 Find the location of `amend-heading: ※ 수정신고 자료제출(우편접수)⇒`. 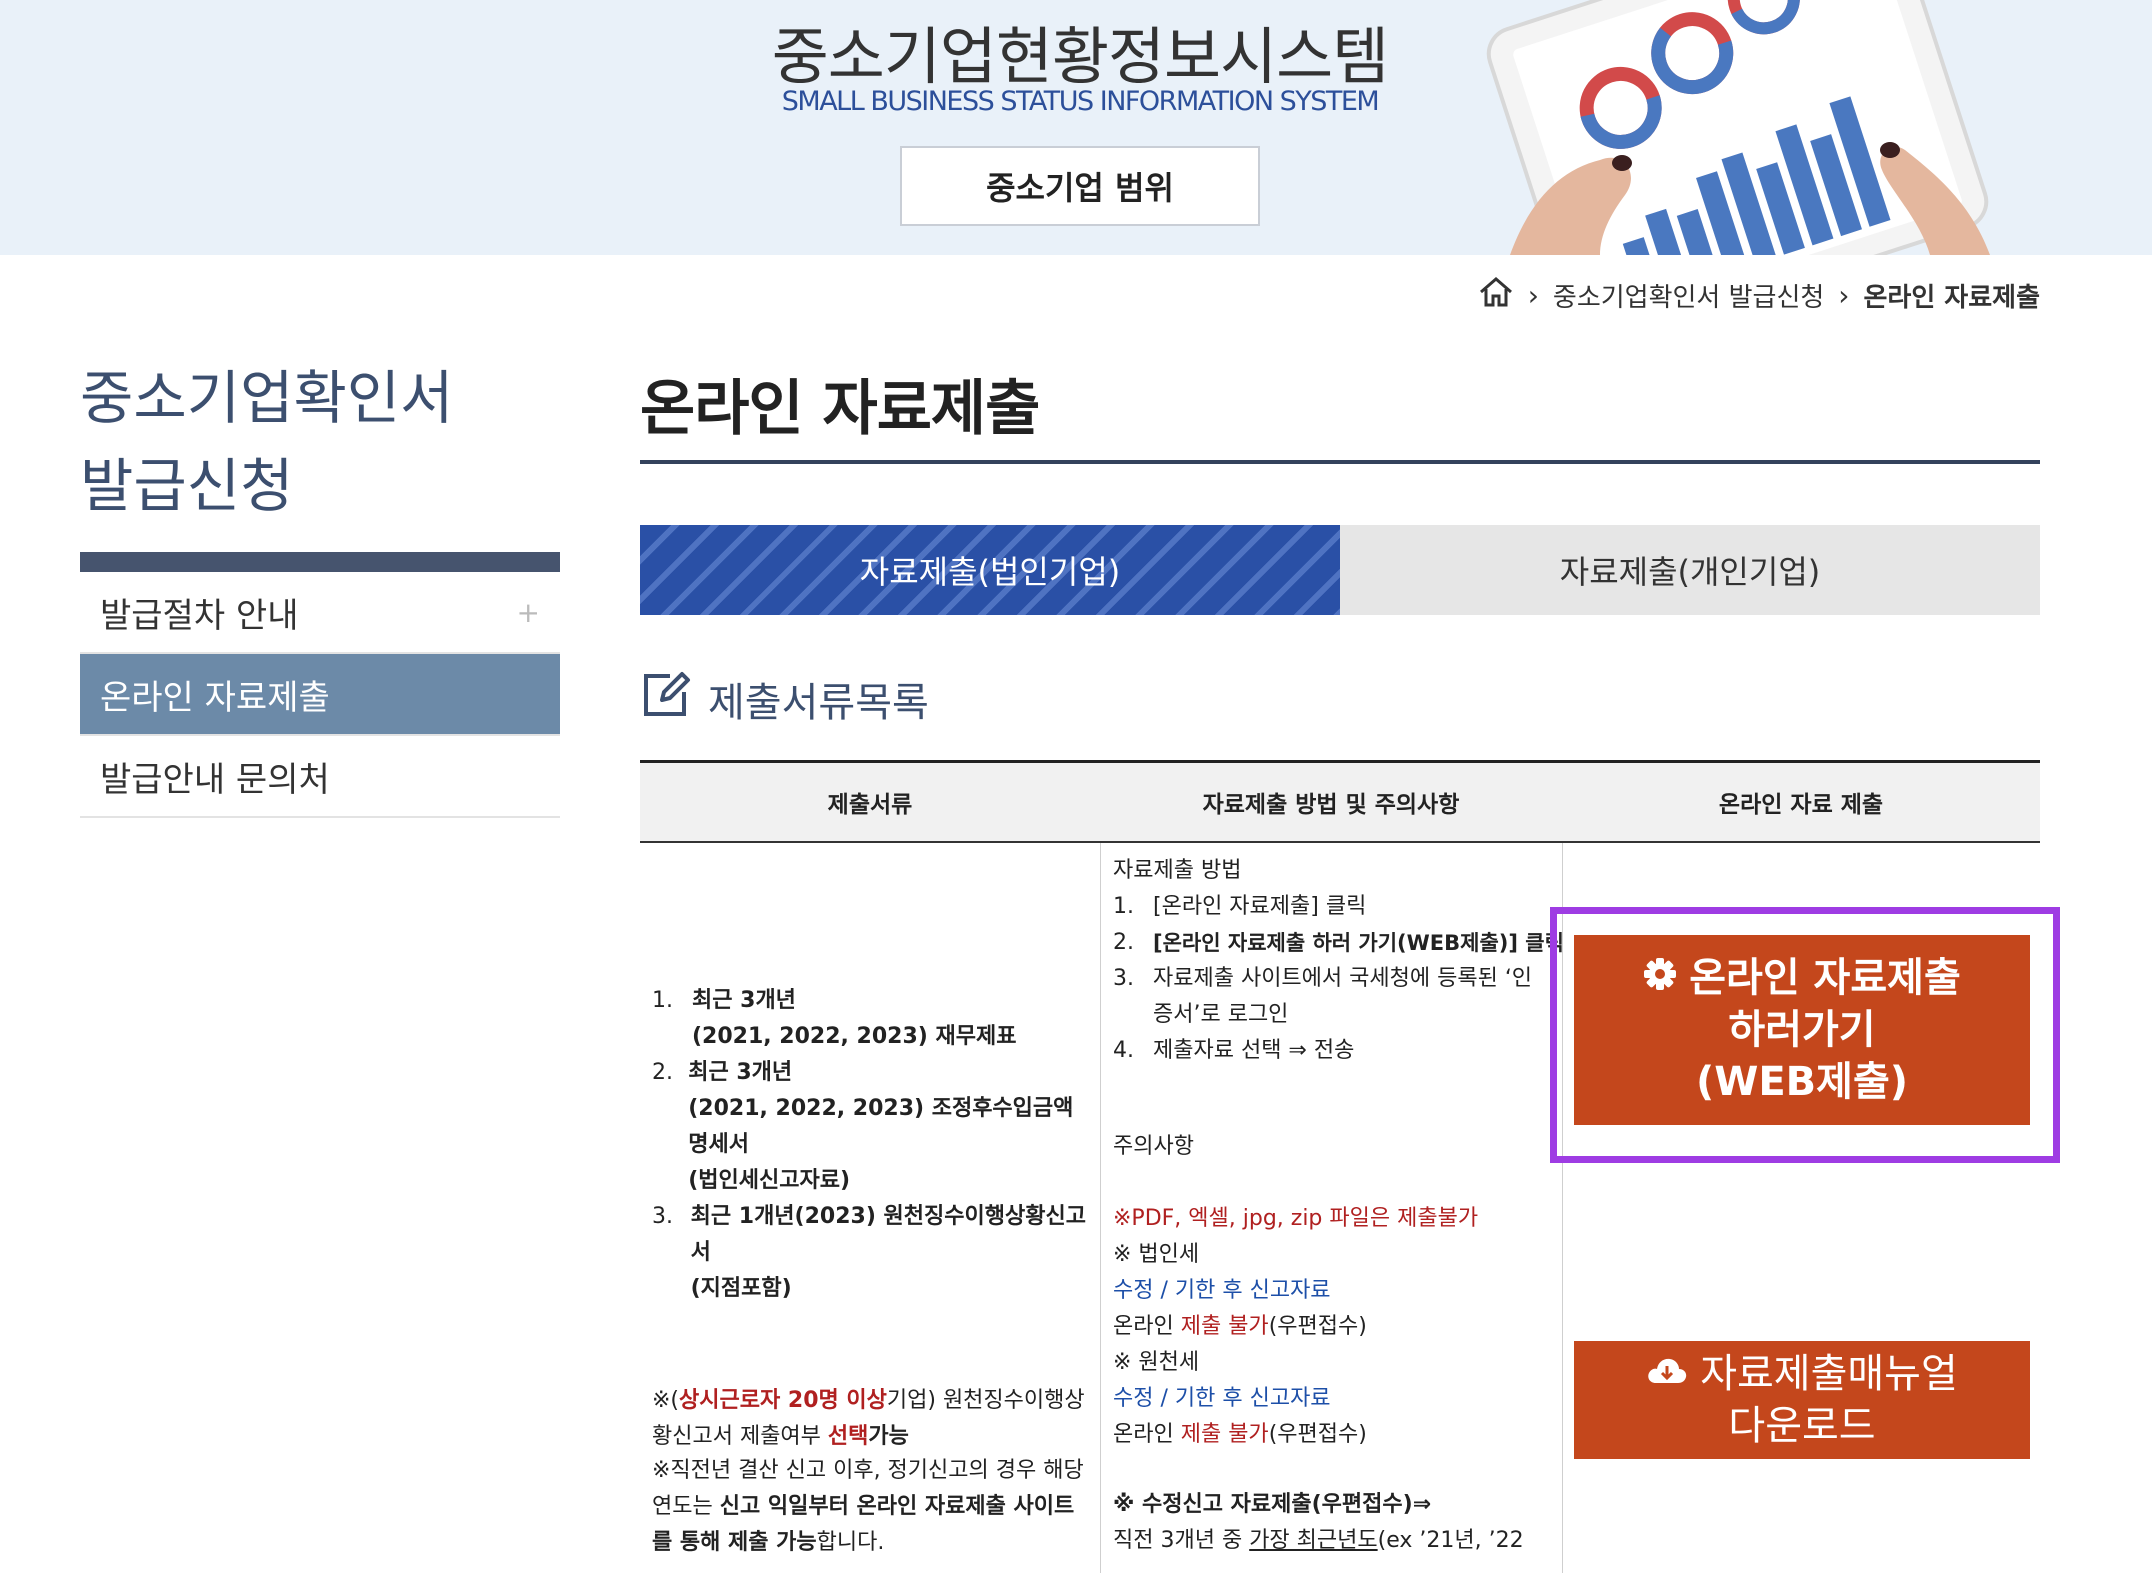

amend-heading: ※ 수정신고 자료제출(우편접수)⇒ is located at coordinates (1272, 1504).